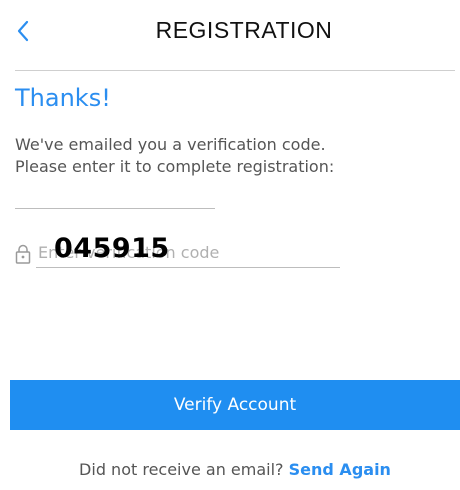  I want to click on thanks-heading: Thanks!, so click(63, 98).